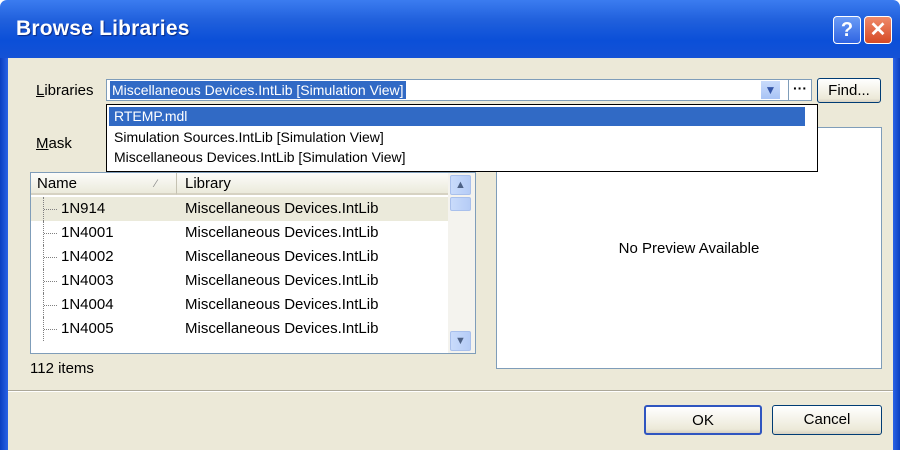 The width and height of the screenshot is (900, 450). What do you see at coordinates (460, 204) in the screenshot?
I see `scroll-thumb` at bounding box center [460, 204].